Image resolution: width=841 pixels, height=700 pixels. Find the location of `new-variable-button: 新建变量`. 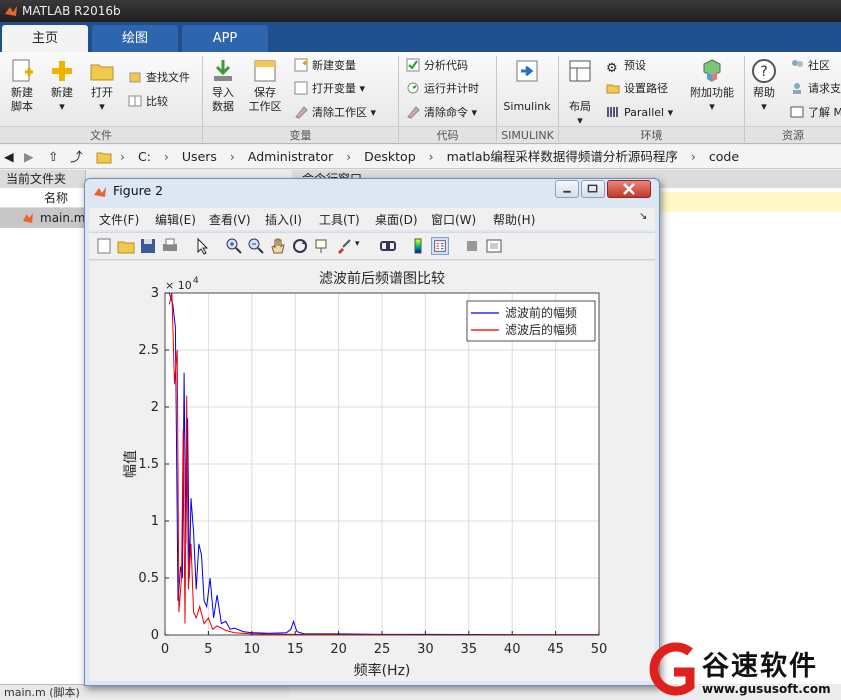

new-variable-button: 新建变量 is located at coordinates (325, 66).